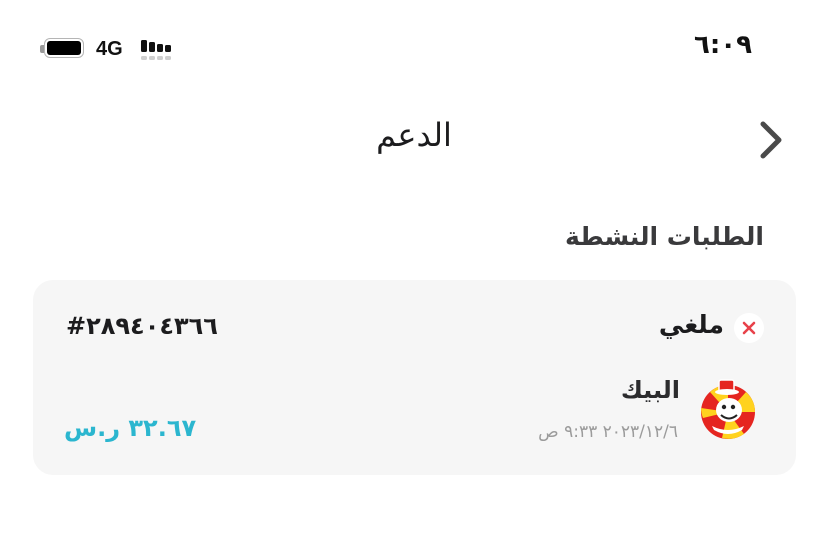 This screenshot has width=828, height=556. I want to click on order-price: ٣٢.٦٧ ر.س, so click(130, 428).